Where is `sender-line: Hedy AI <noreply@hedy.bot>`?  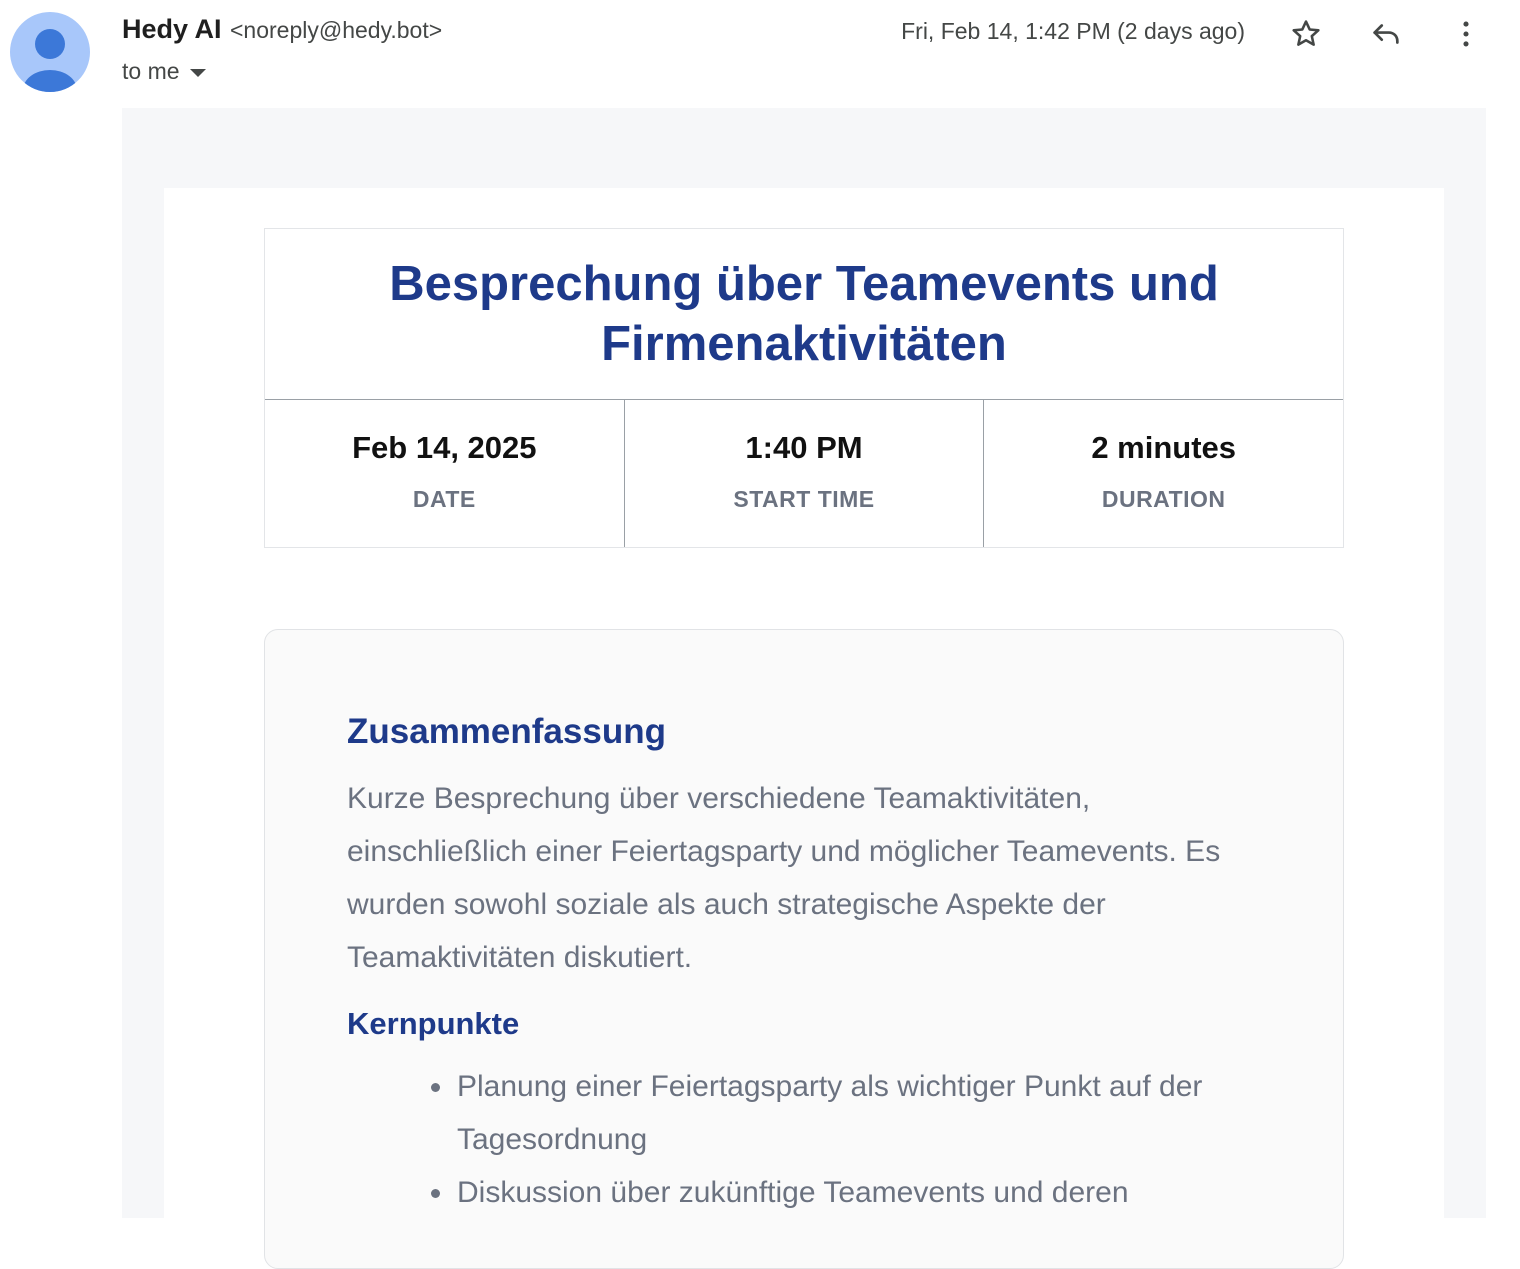 sender-line: Hedy AI <noreply@hedy.bot> is located at coordinates (282, 29).